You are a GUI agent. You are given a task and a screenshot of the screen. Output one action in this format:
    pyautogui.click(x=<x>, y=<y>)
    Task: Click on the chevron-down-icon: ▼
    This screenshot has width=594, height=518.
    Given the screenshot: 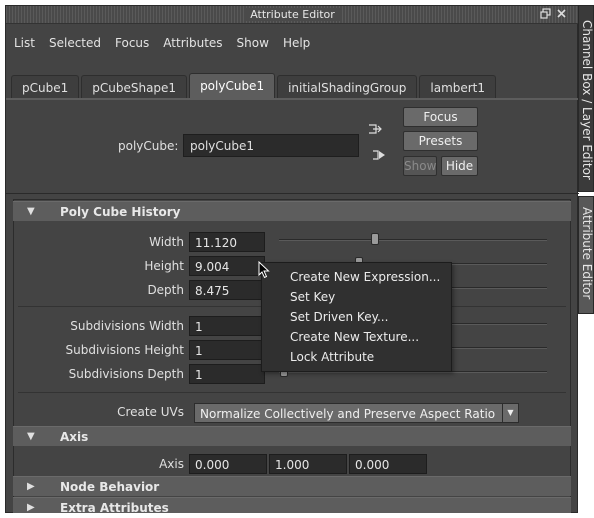 What is the action you would take?
    pyautogui.click(x=510, y=413)
    